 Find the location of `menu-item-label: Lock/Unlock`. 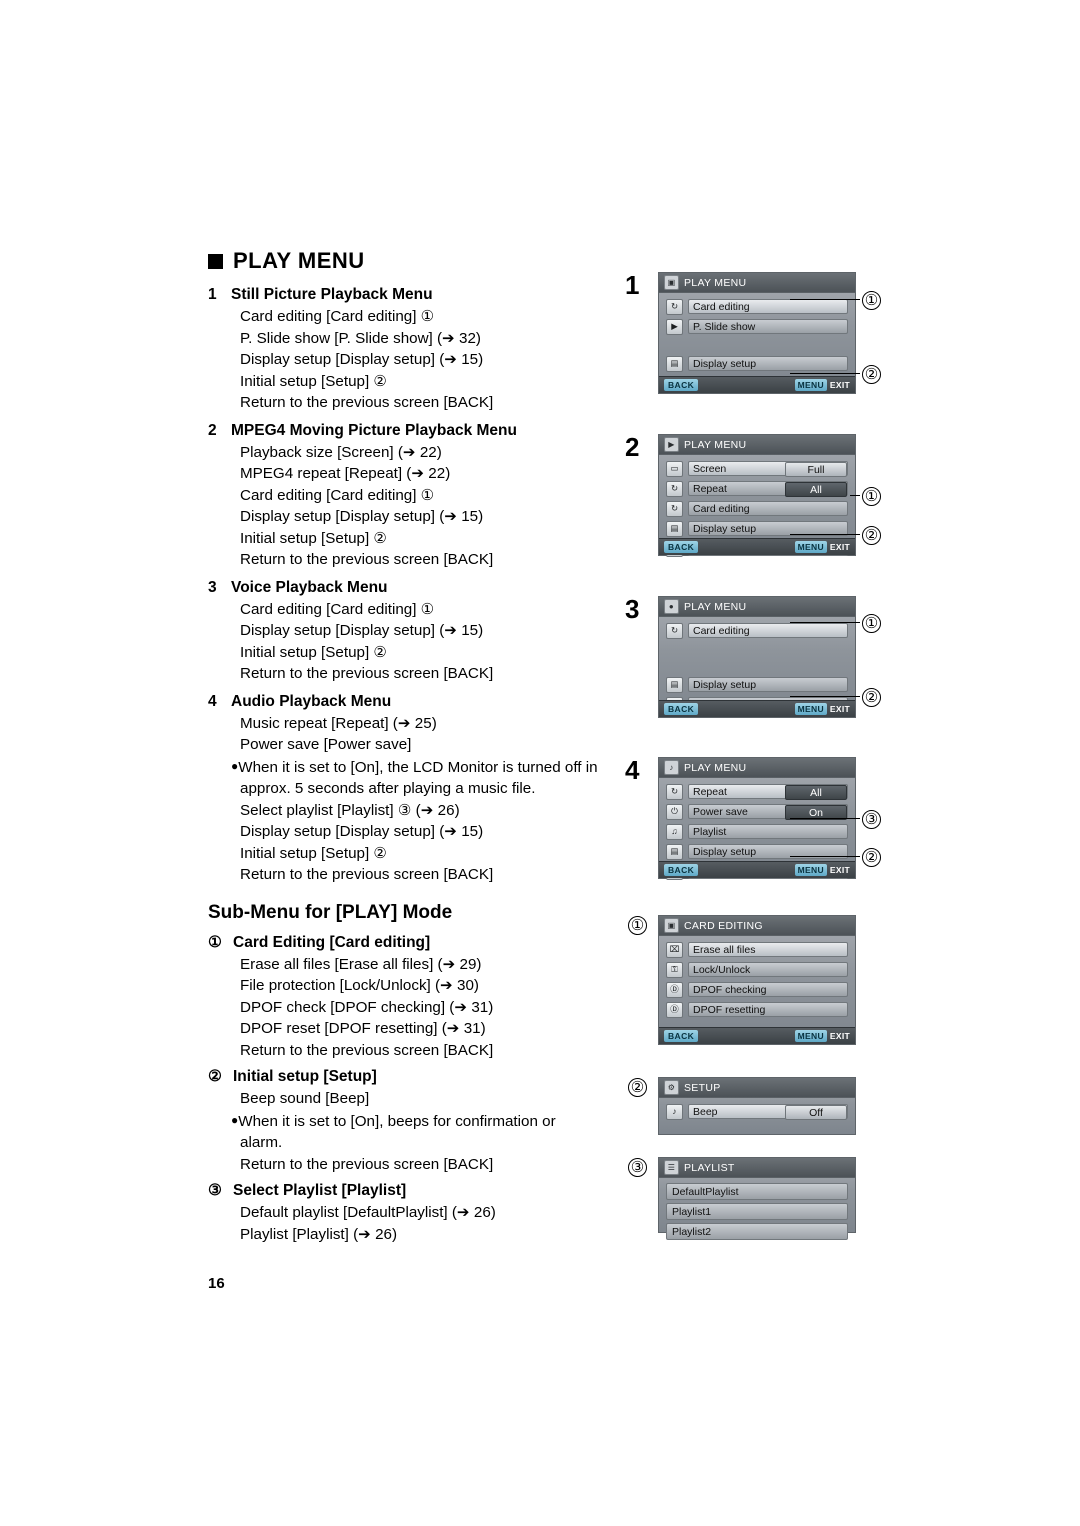

menu-item-label: Lock/Unlock is located at coordinates (768, 969).